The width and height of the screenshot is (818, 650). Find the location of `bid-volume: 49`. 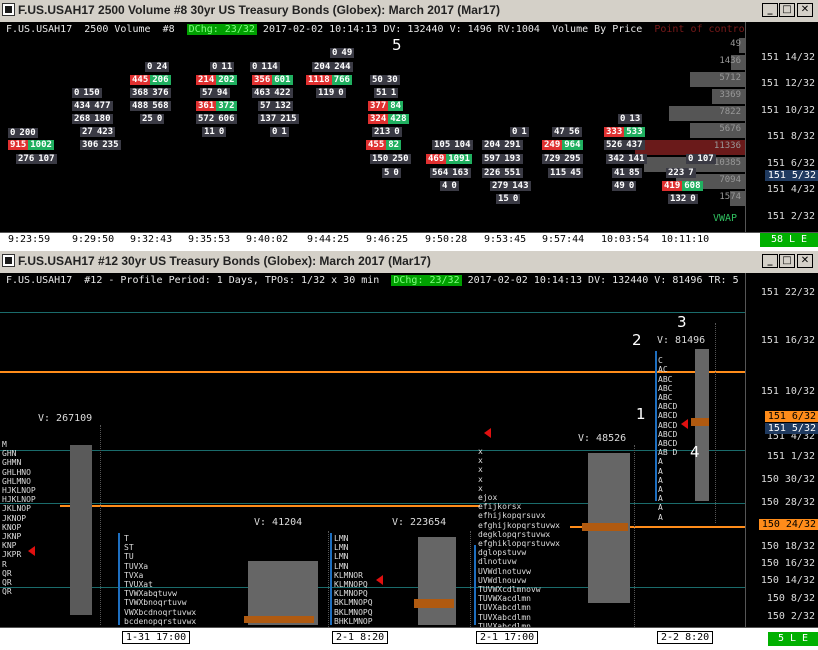

bid-volume: 49 is located at coordinates (619, 186).